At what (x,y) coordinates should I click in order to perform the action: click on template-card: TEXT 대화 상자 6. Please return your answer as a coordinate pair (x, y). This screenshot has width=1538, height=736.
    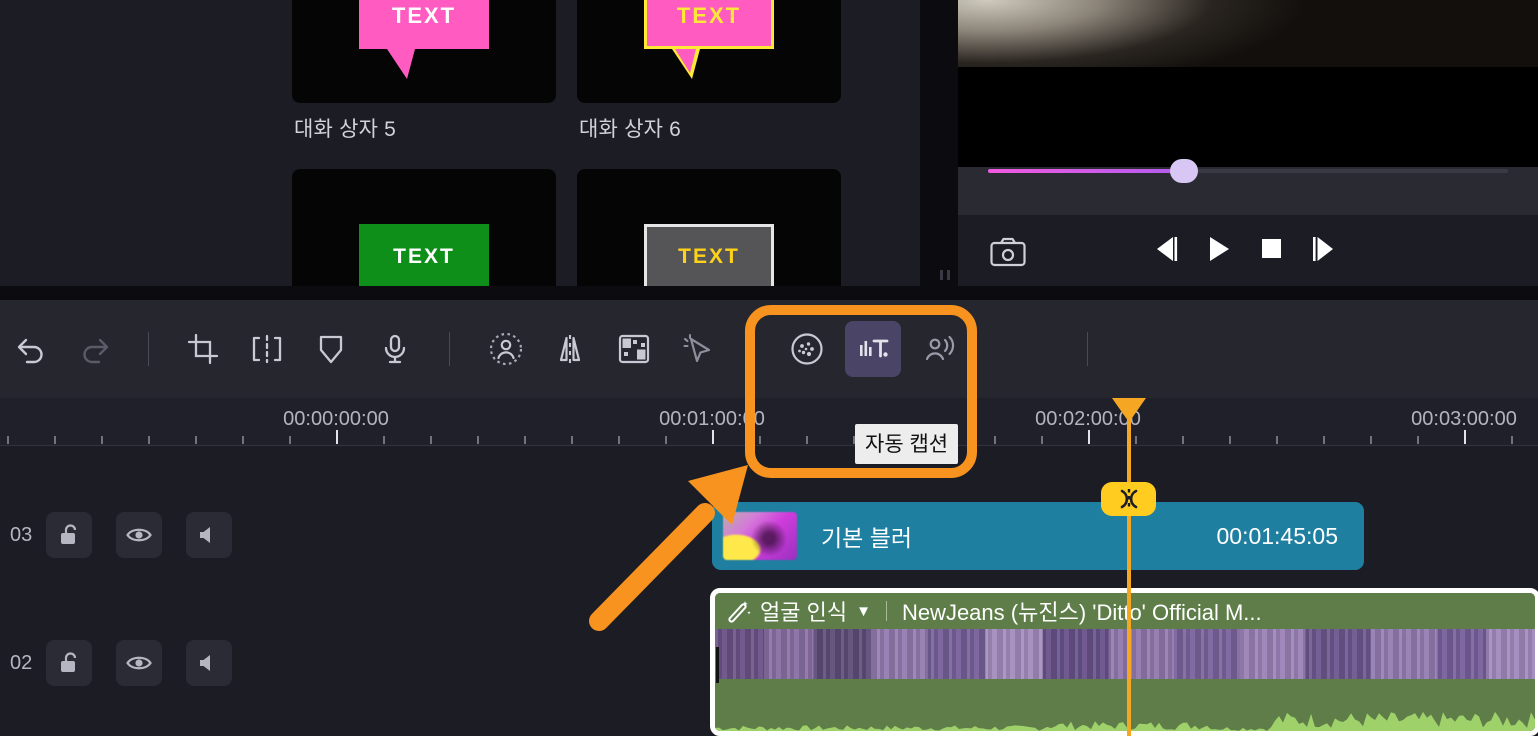
    Looking at the image, I should click on (709, 84).